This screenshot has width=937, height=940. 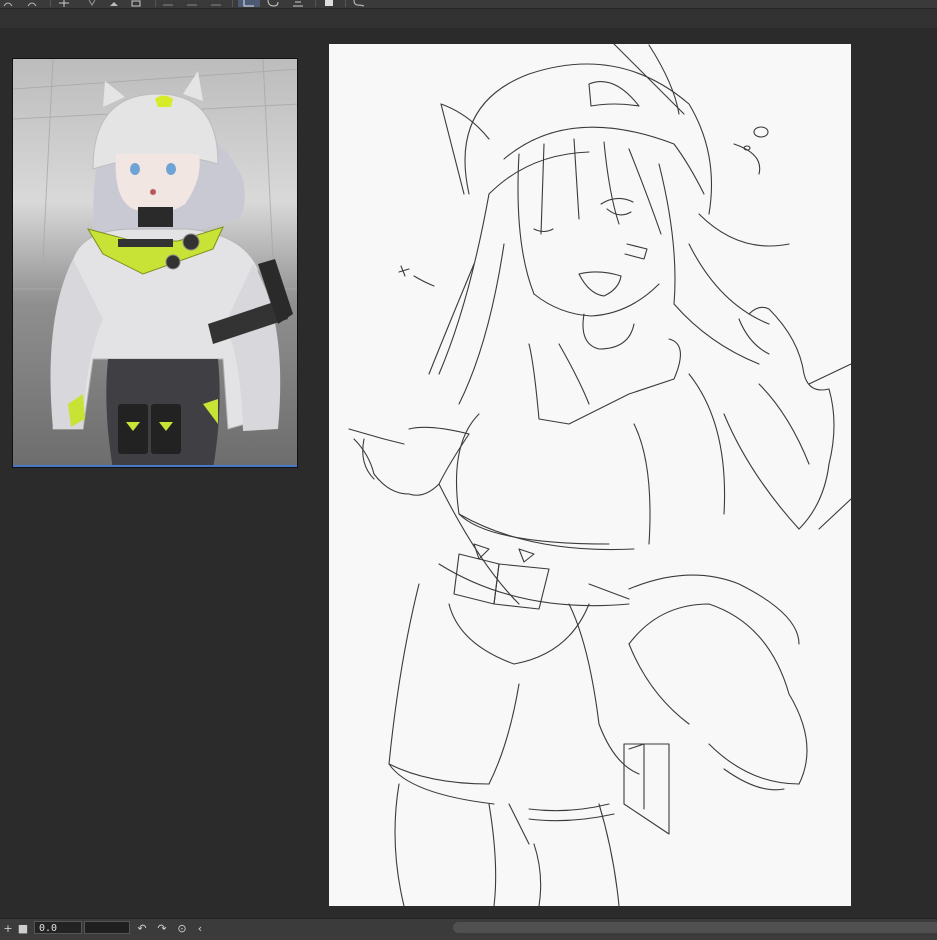 What do you see at coordinates (114, 3) in the screenshot?
I see `ruler-icon` at bounding box center [114, 3].